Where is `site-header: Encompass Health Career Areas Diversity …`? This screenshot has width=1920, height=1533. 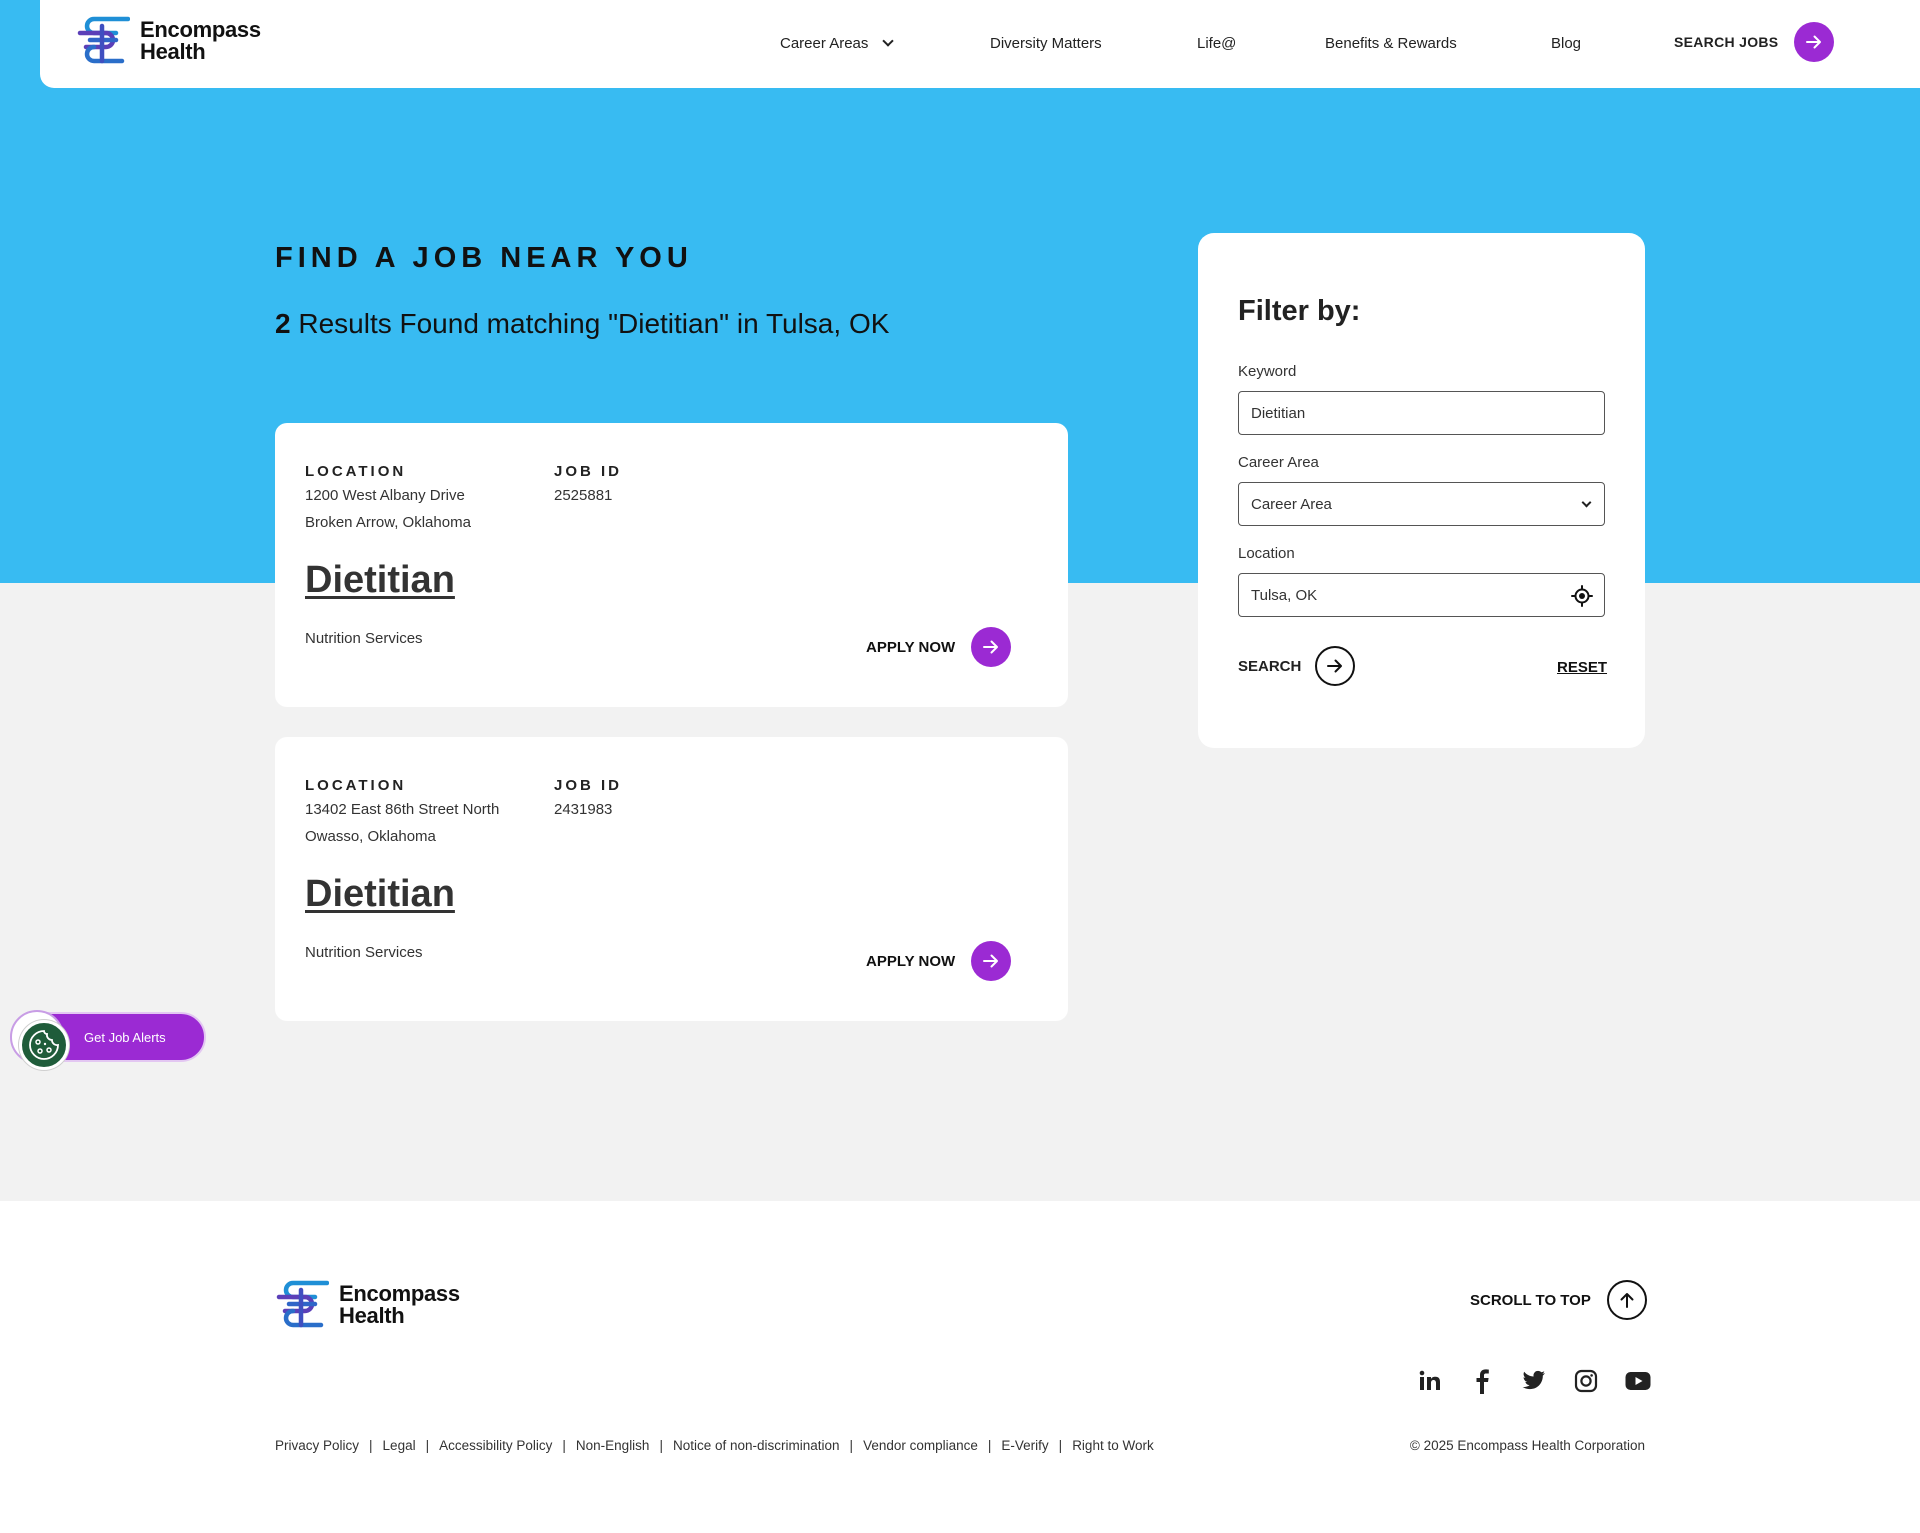
site-header: Encompass Health Career Areas Diversity … is located at coordinates (980, 44).